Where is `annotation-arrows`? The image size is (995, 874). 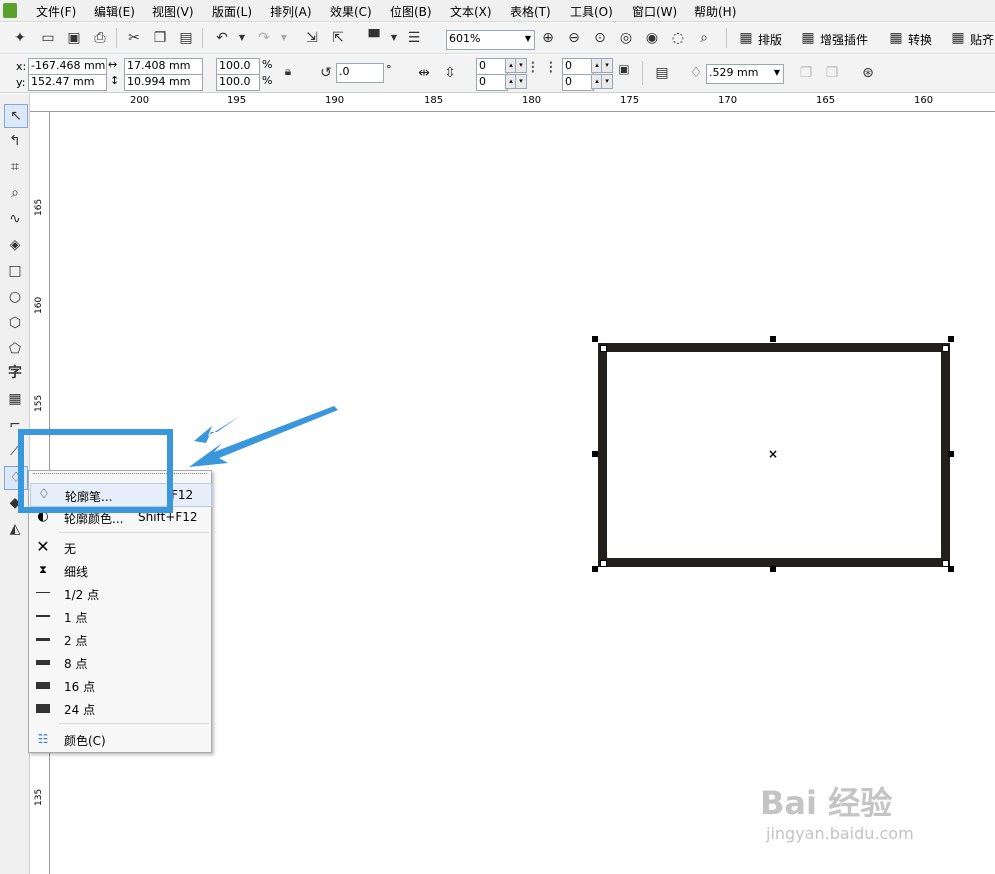 annotation-arrows is located at coordinates (263, 436).